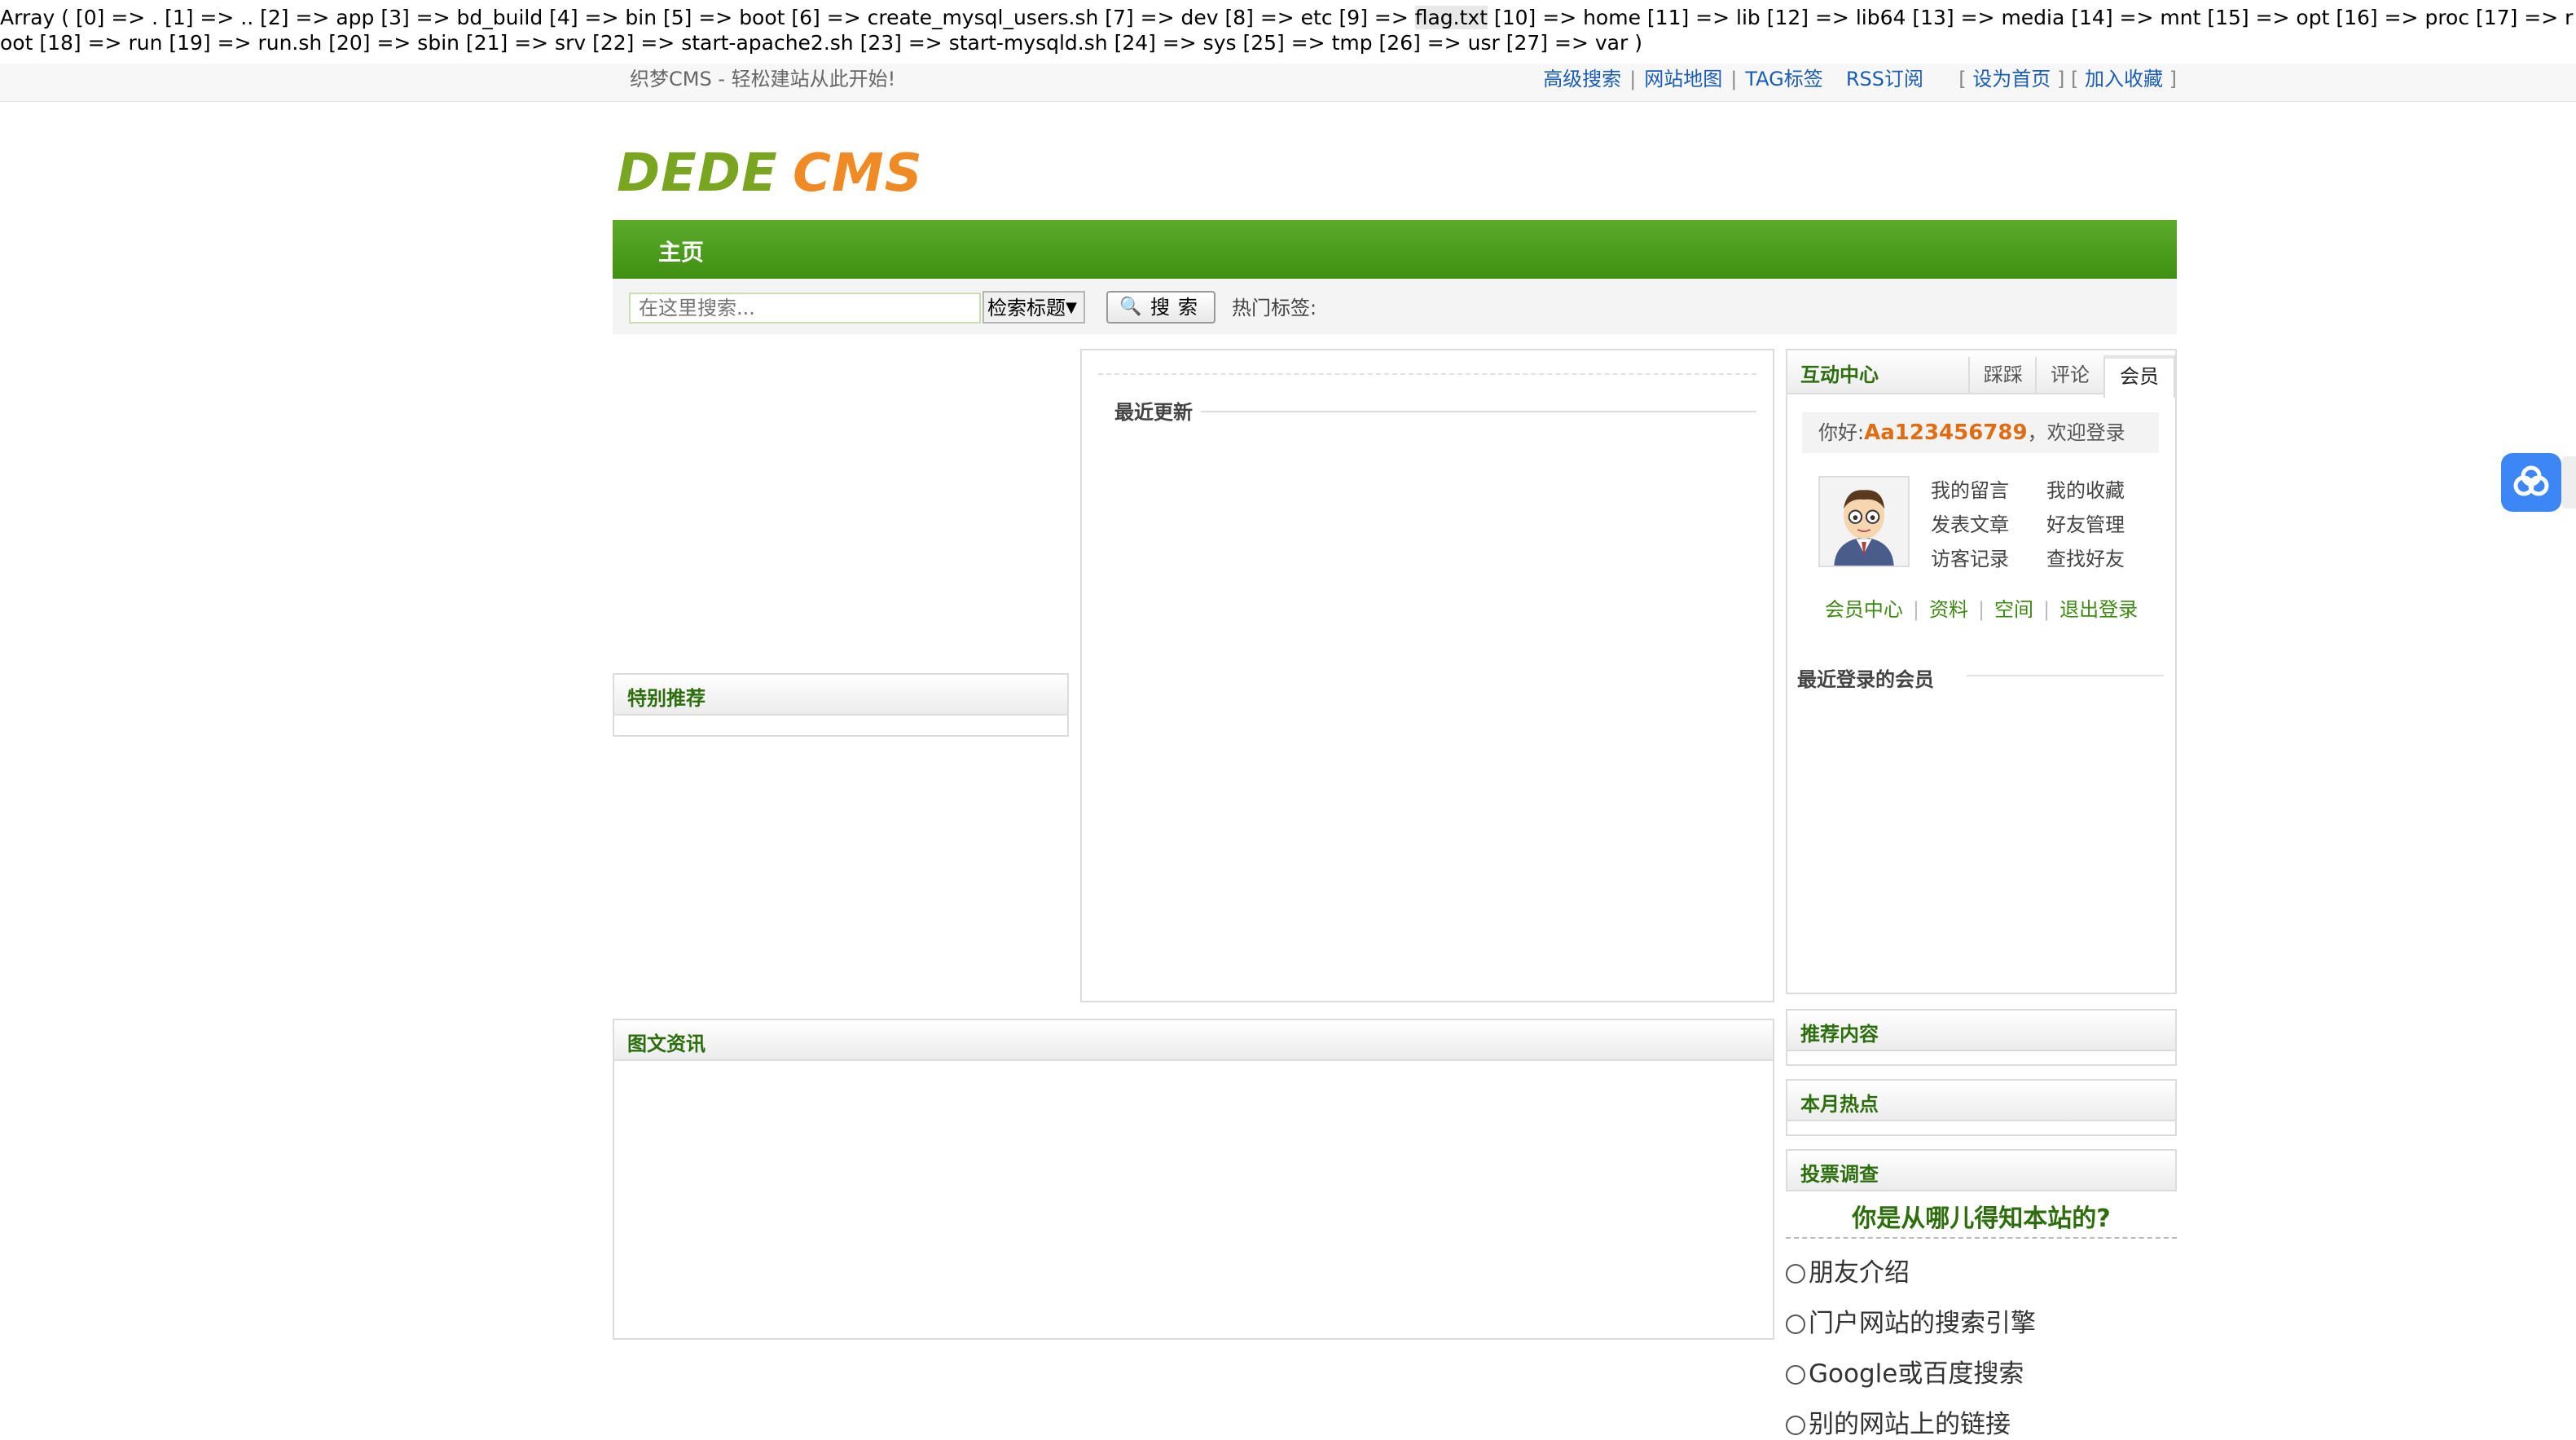  Describe the element at coordinates (666, 1044) in the screenshot. I see `picture-news-title: 图文资讯` at that location.